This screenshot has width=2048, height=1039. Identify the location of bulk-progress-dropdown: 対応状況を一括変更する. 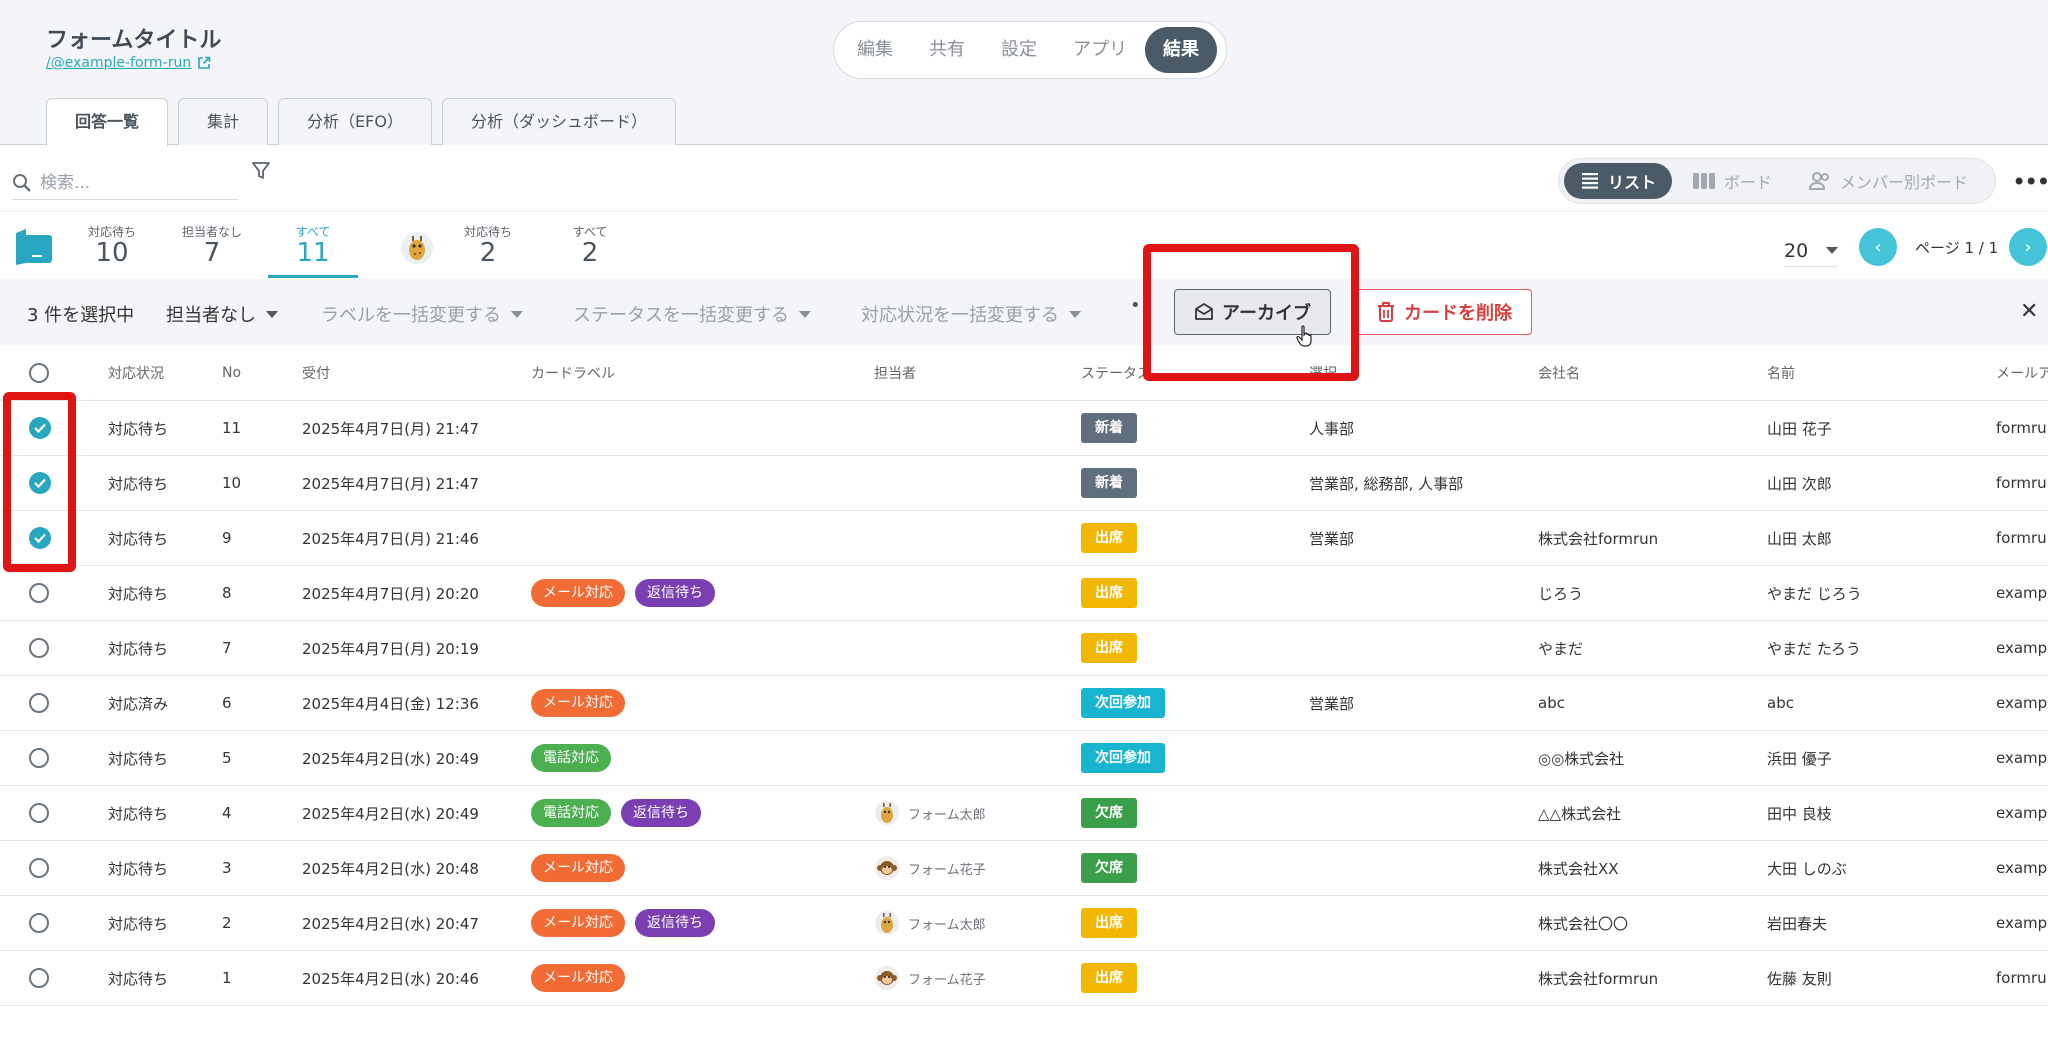
(971, 314).